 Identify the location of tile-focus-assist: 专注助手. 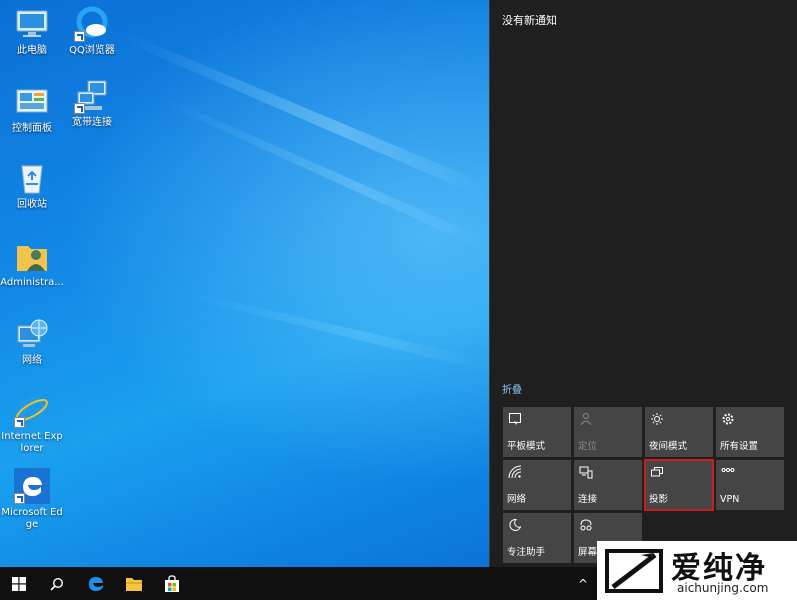
(537, 538).